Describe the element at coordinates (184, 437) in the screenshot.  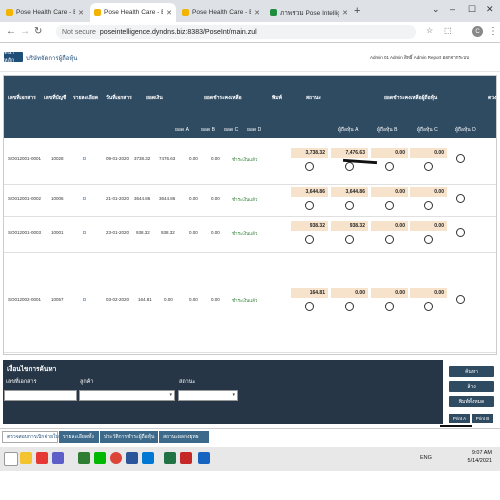
I see `tab-status: สถานะผลกงยุทธ` at that location.